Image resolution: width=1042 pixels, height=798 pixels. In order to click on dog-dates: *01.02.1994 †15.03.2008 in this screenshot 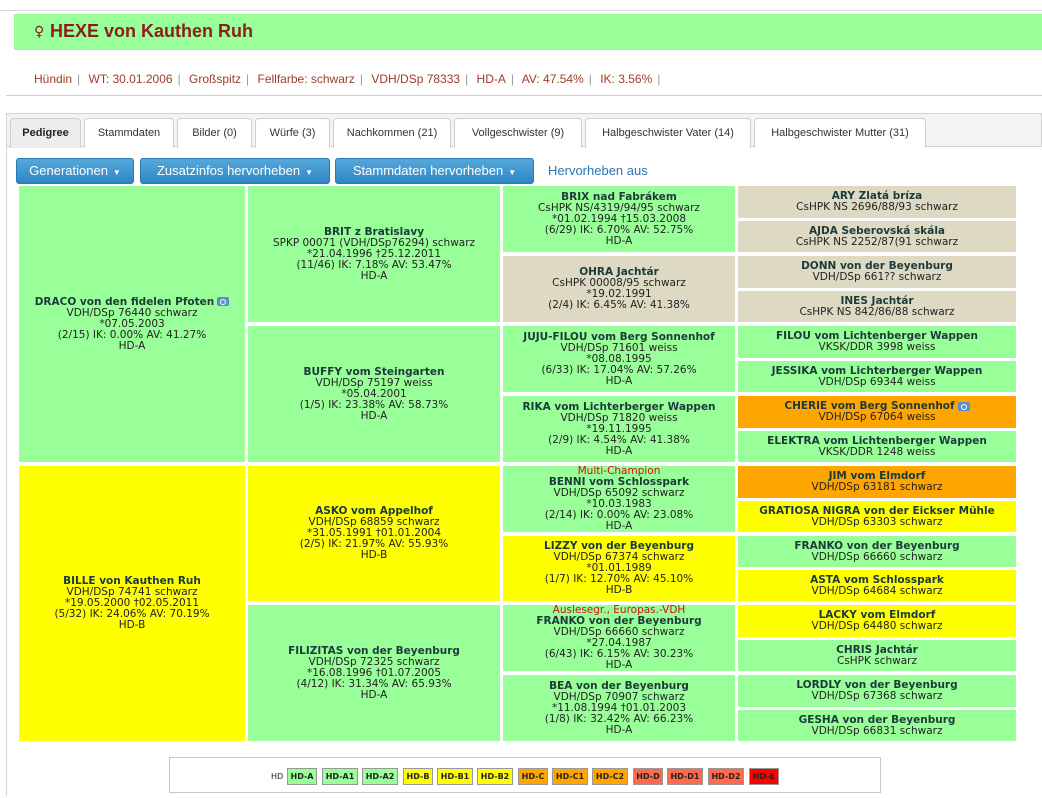, I will do `click(619, 218)`.